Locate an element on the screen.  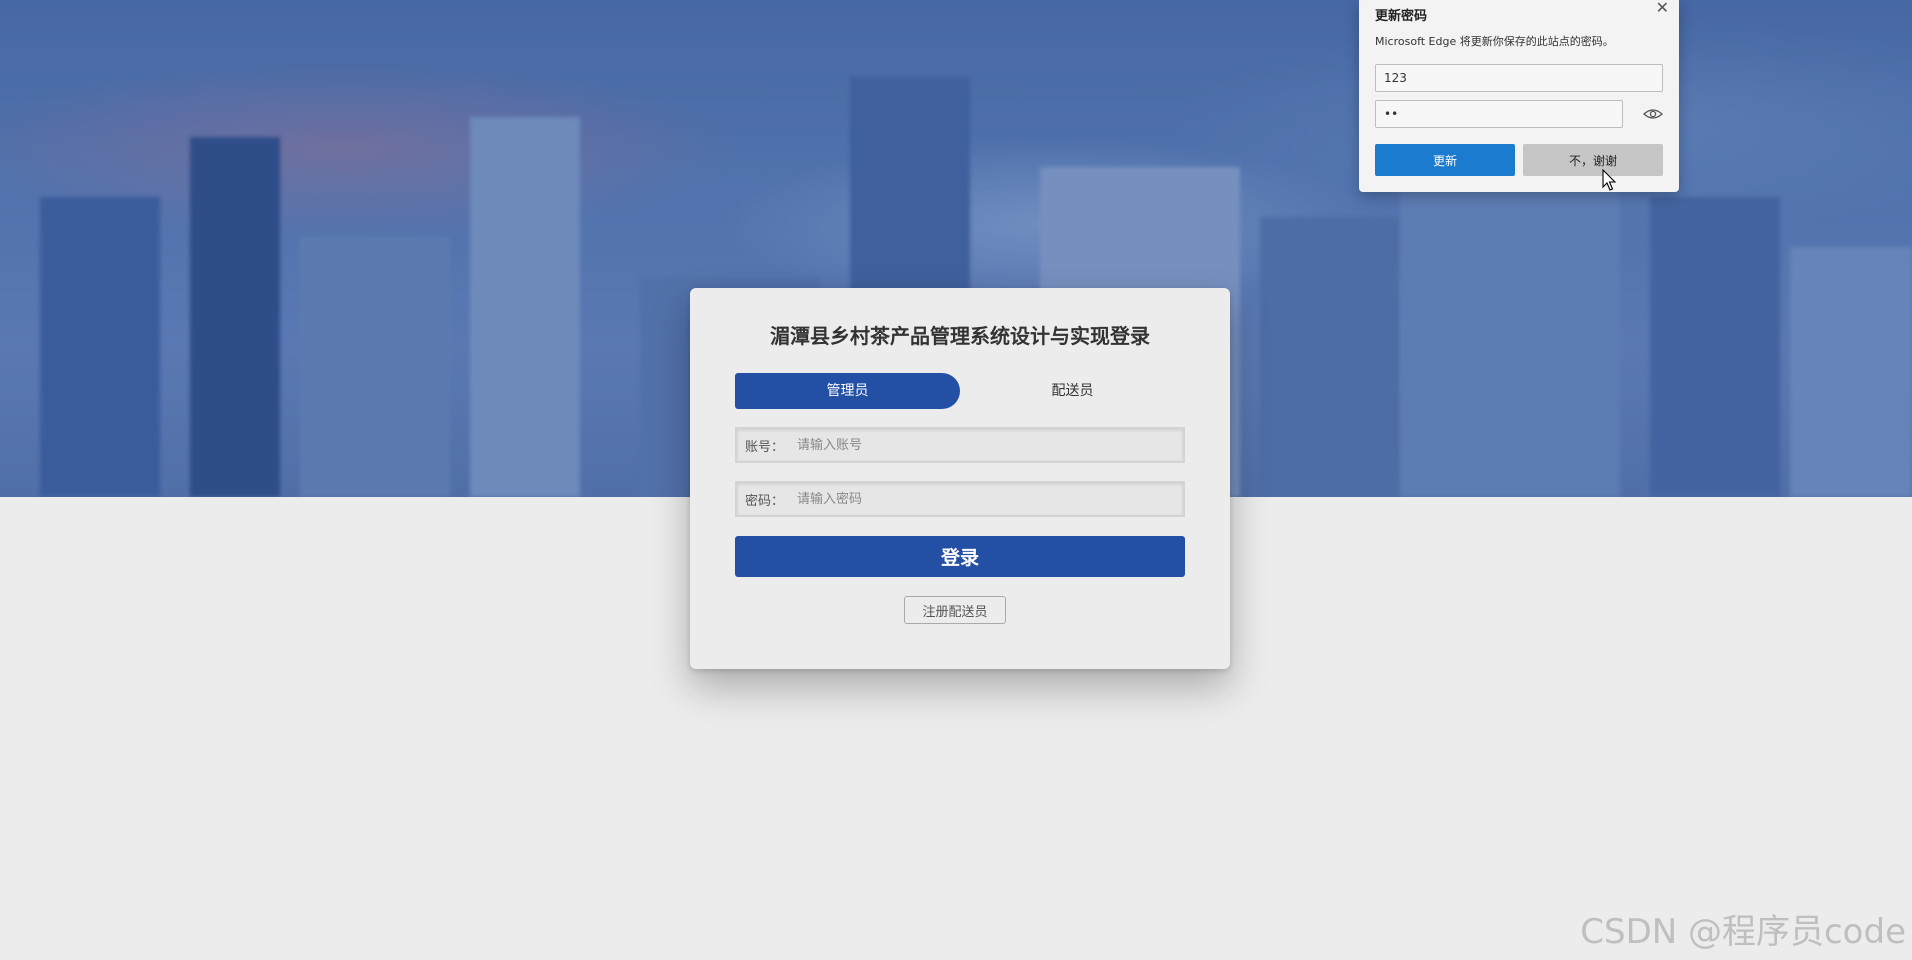
account-input is located at coordinates (990, 445).